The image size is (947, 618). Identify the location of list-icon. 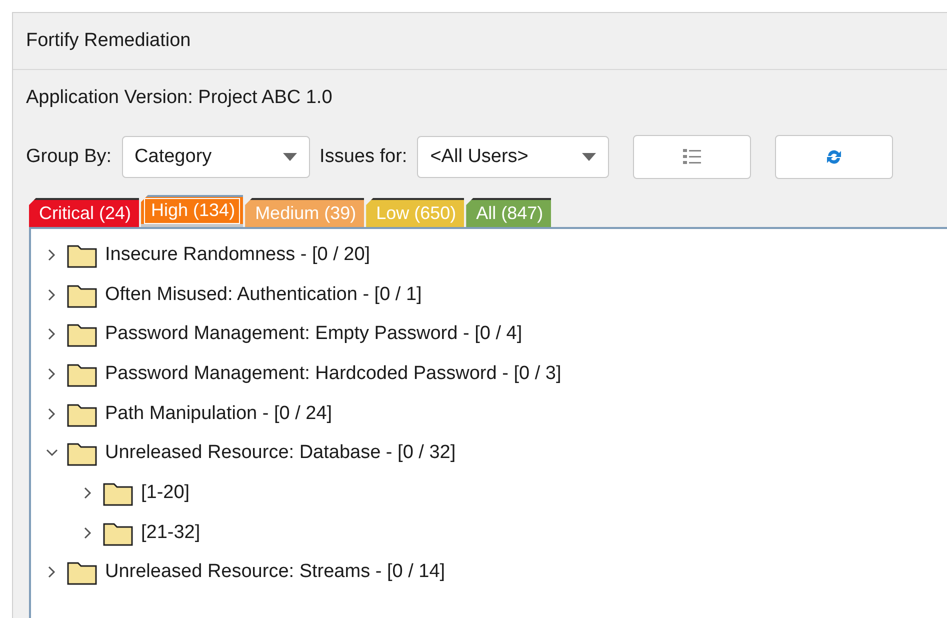
(692, 157).